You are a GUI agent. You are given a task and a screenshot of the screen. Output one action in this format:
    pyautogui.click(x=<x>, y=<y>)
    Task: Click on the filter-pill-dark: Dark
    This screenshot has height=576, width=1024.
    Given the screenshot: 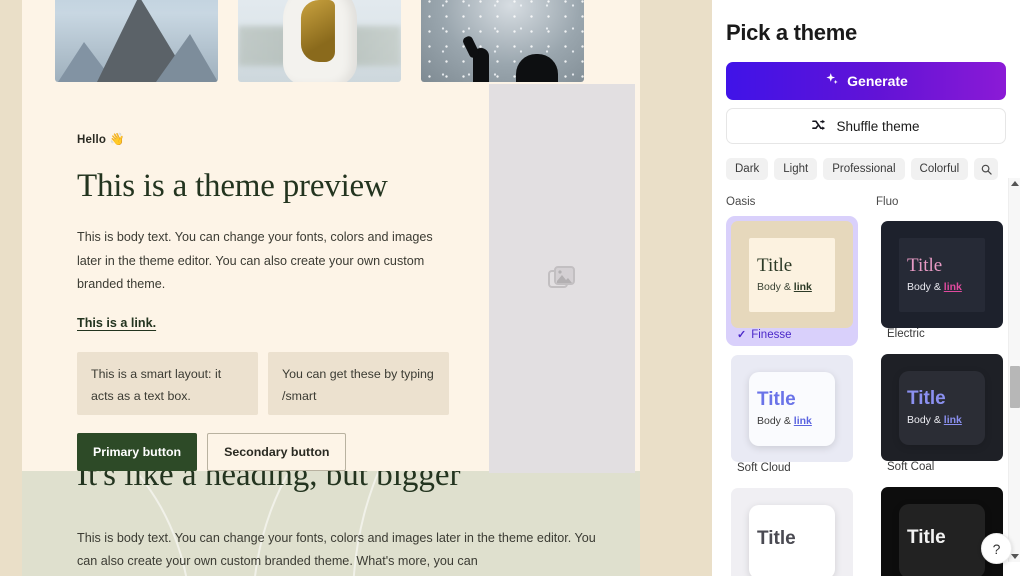 What is the action you would take?
    pyautogui.click(x=747, y=169)
    